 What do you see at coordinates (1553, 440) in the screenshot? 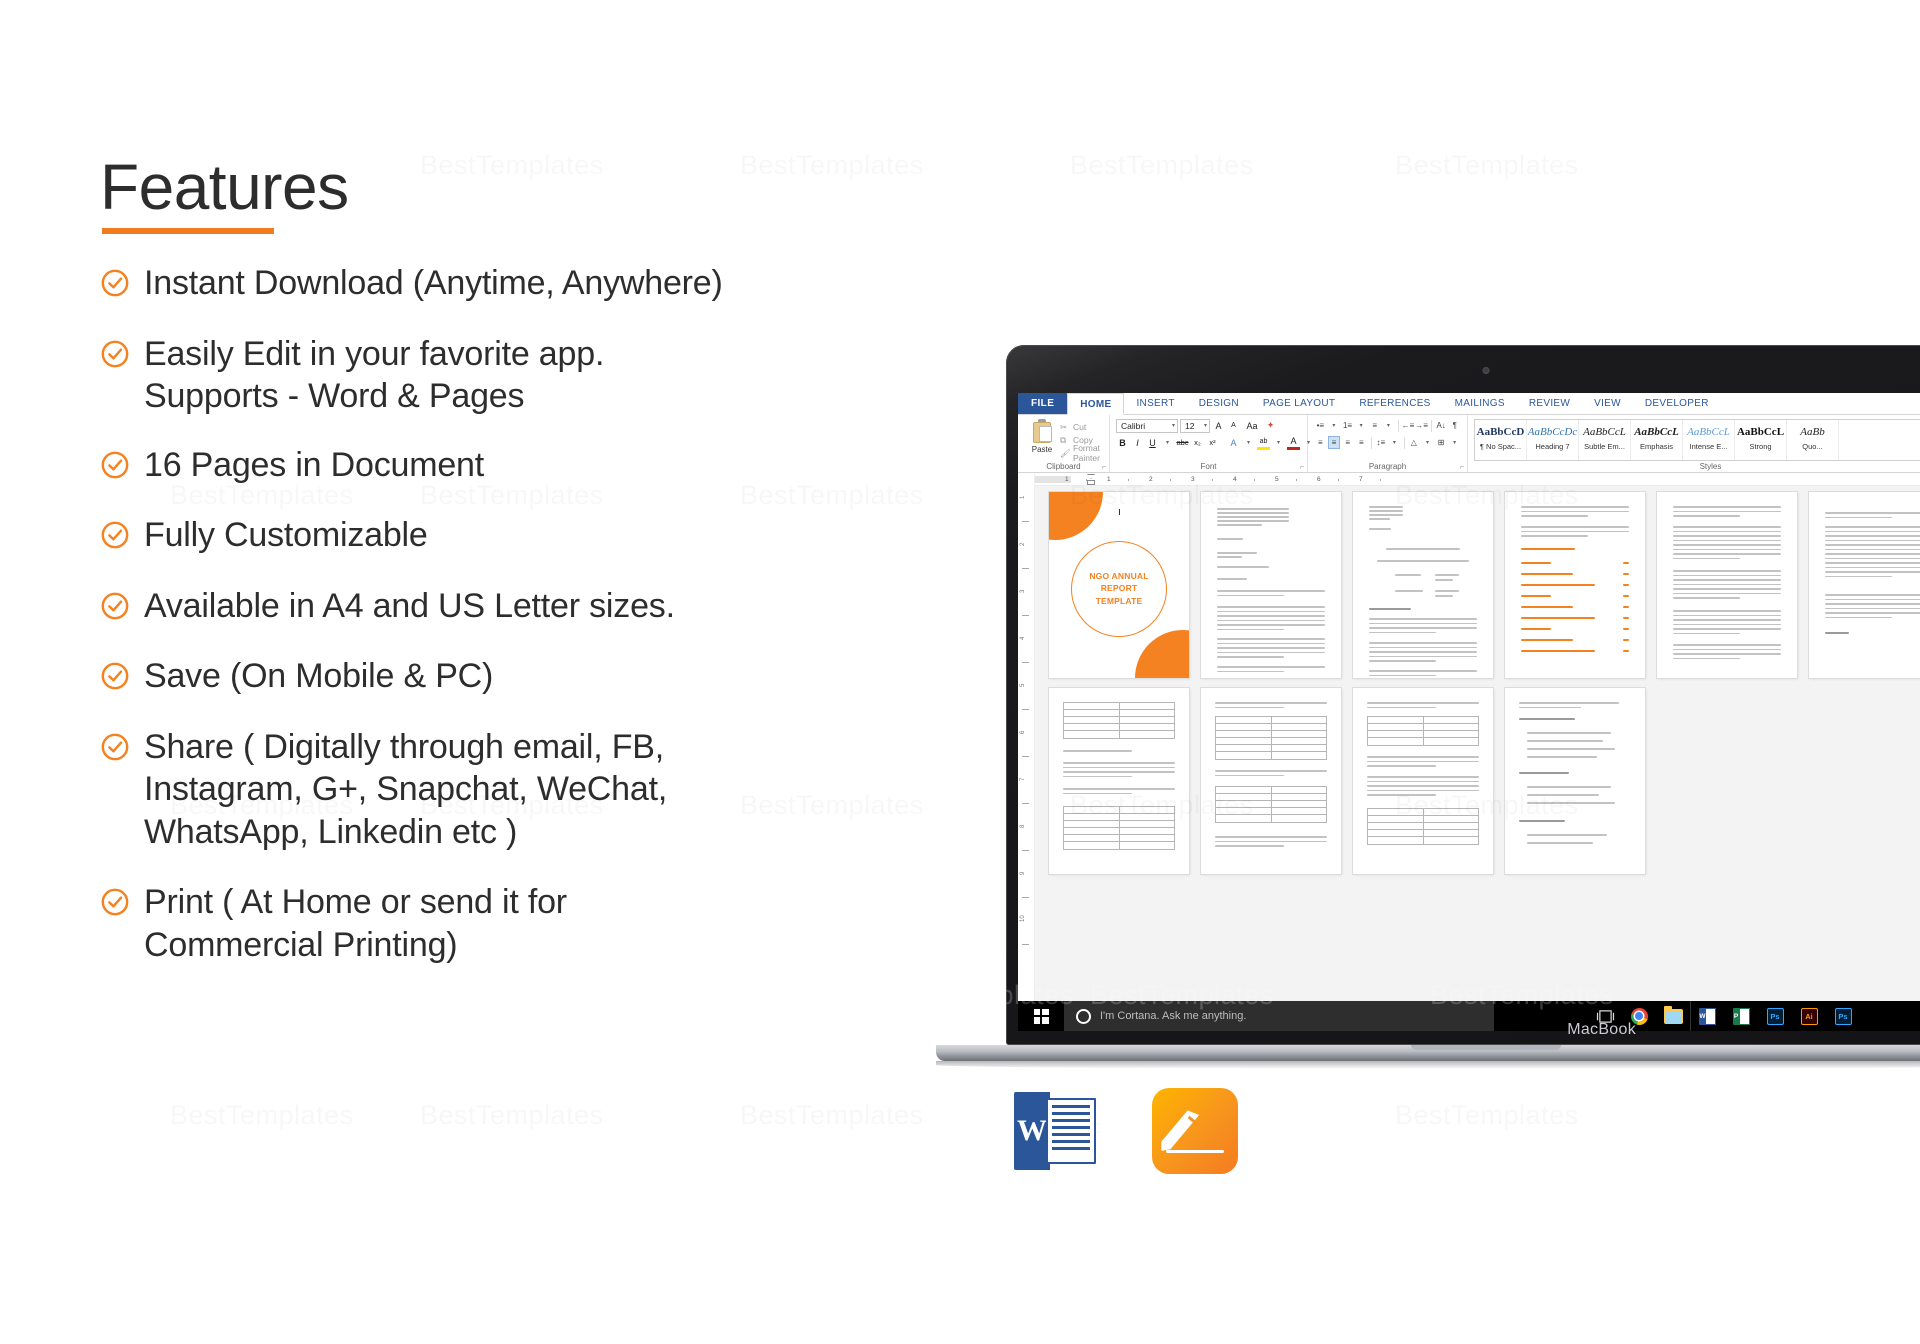
I see `style-card: AaBbCcDc Heading 7` at bounding box center [1553, 440].